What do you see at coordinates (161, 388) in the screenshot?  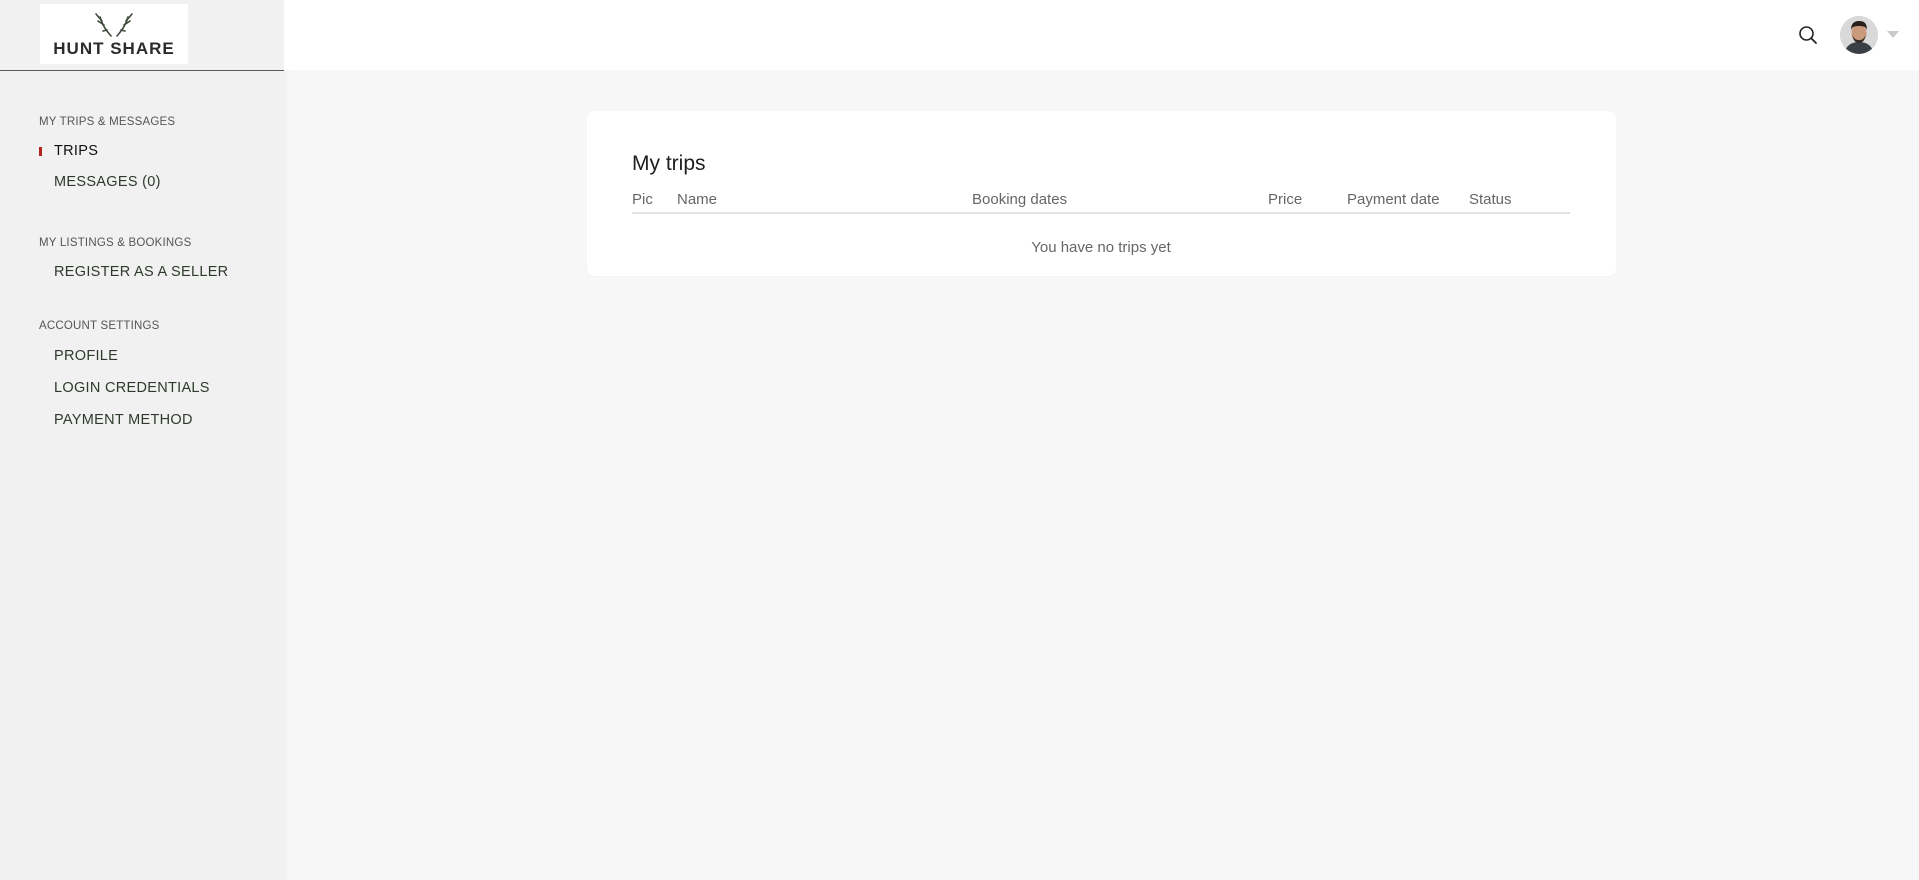 I see `sidebar-item-login-credentials: LOGIN CREDENTIALS` at bounding box center [161, 388].